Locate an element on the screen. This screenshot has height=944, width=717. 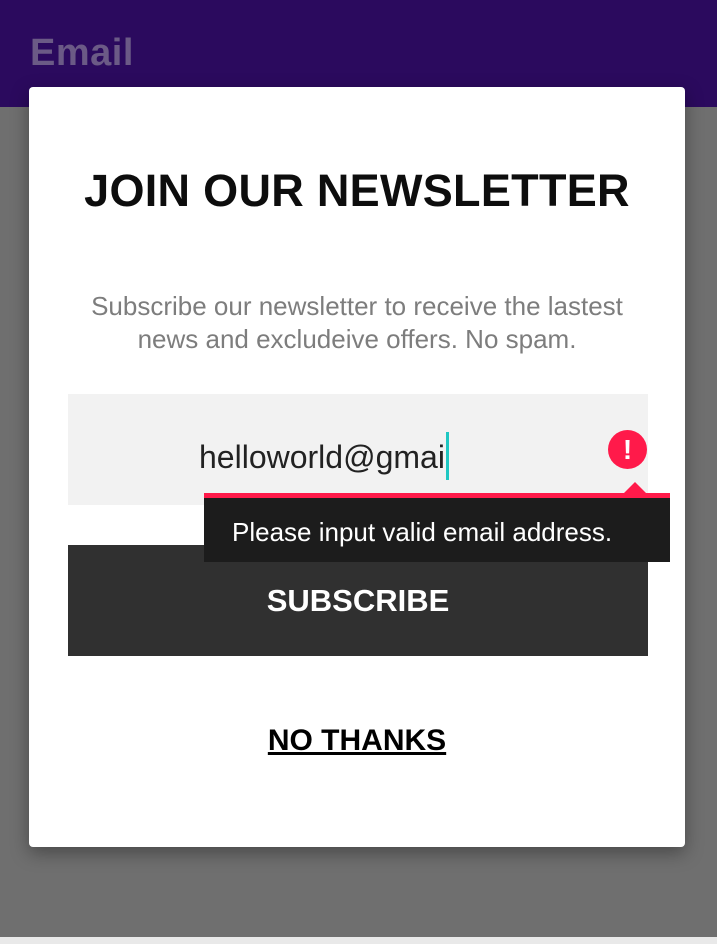
error-tooltip-message: Please input valid email address. is located at coordinates (422, 532).